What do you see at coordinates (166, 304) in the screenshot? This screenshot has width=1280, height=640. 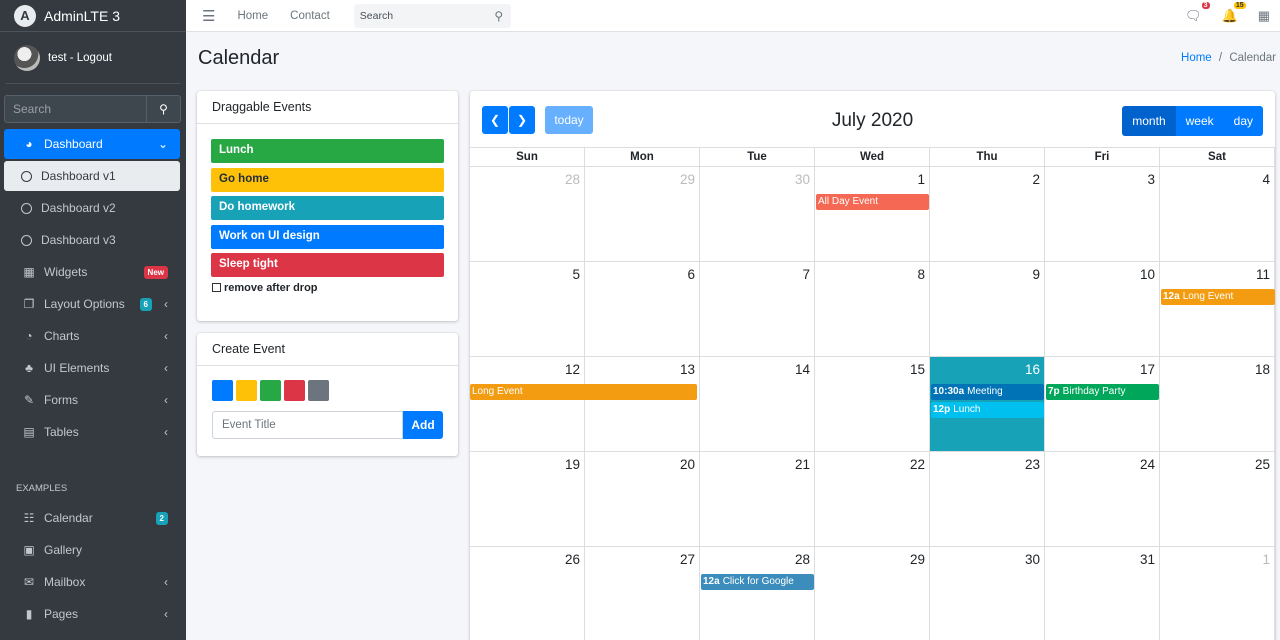 I see `chevron-left-icon: ‹` at bounding box center [166, 304].